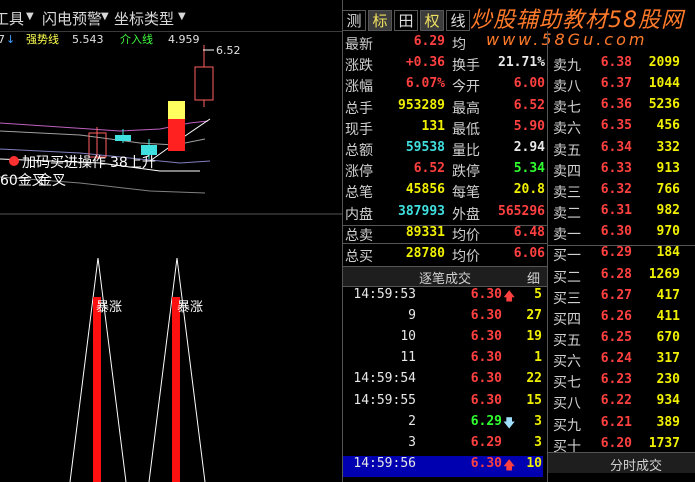  I want to click on surge-signal-label: 暴涨, so click(109, 307).